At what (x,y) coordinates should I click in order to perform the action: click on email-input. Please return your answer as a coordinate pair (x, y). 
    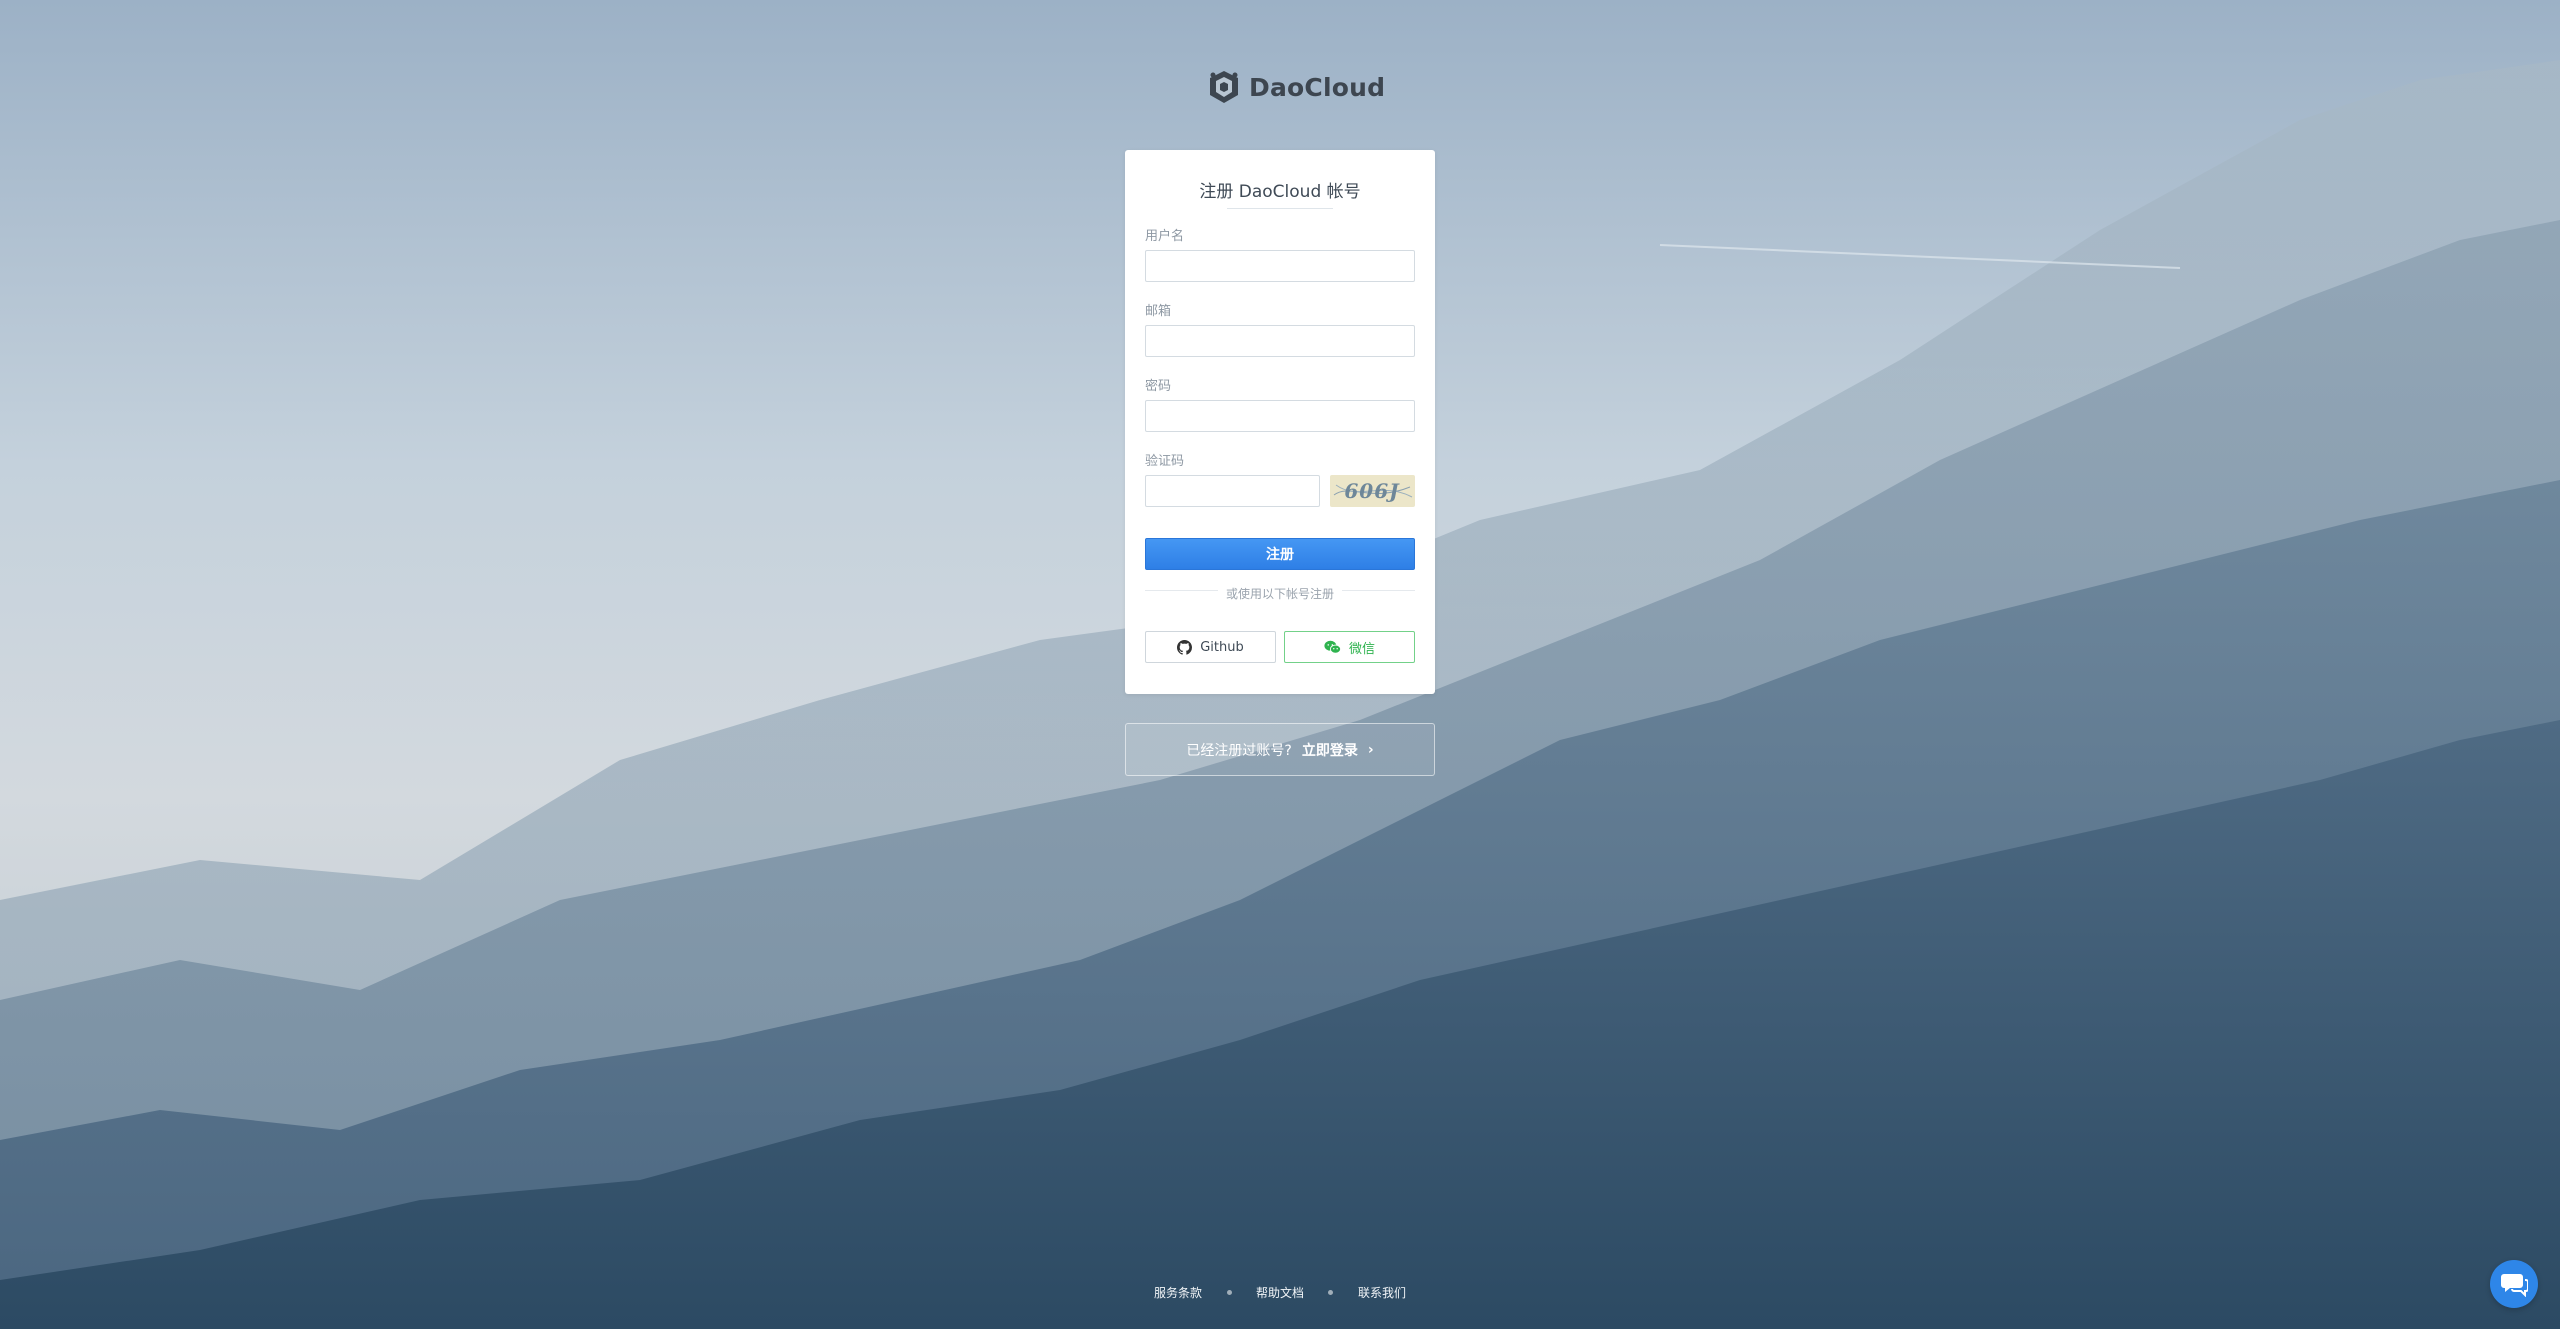
    Looking at the image, I should click on (1280, 341).